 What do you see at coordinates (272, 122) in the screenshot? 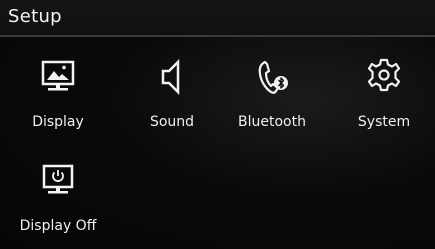
I see `bluetooth-label: Bluetooth` at bounding box center [272, 122].